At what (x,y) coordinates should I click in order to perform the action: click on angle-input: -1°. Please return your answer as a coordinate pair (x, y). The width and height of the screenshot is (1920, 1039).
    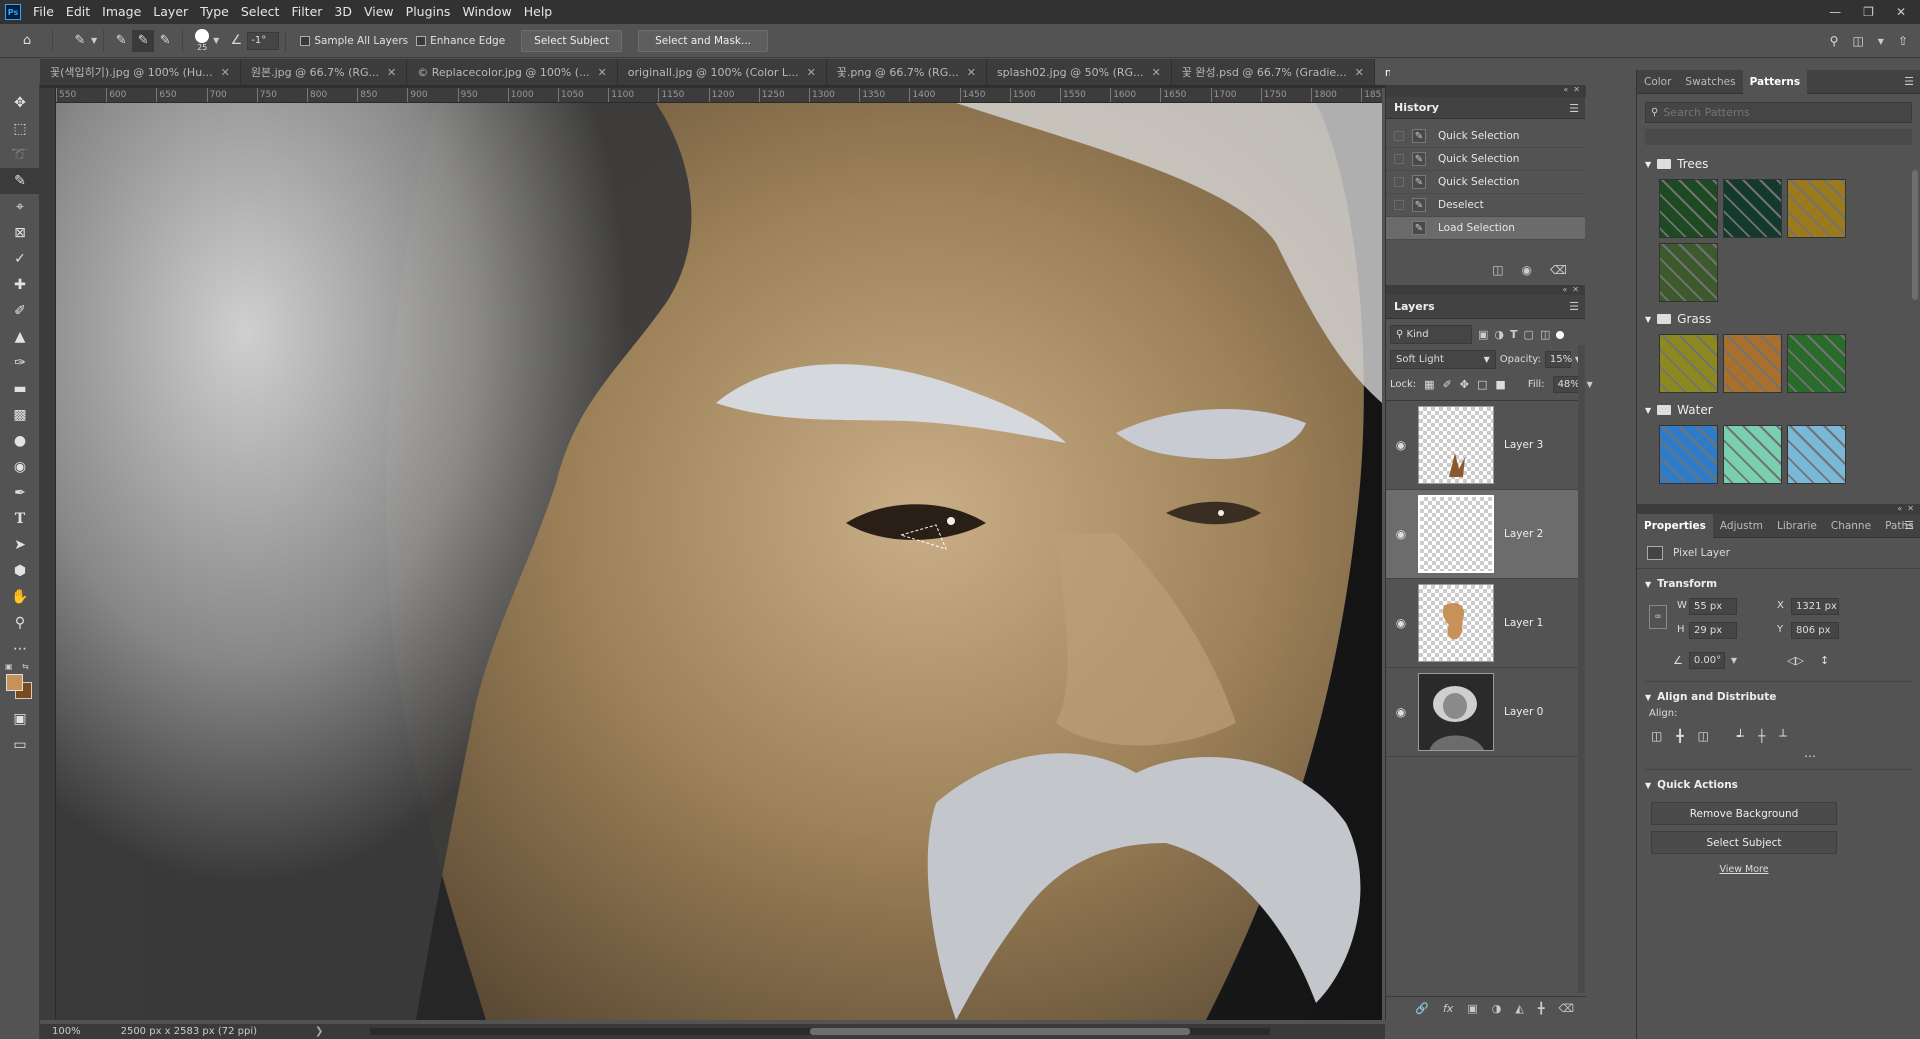
    Looking at the image, I should click on (263, 40).